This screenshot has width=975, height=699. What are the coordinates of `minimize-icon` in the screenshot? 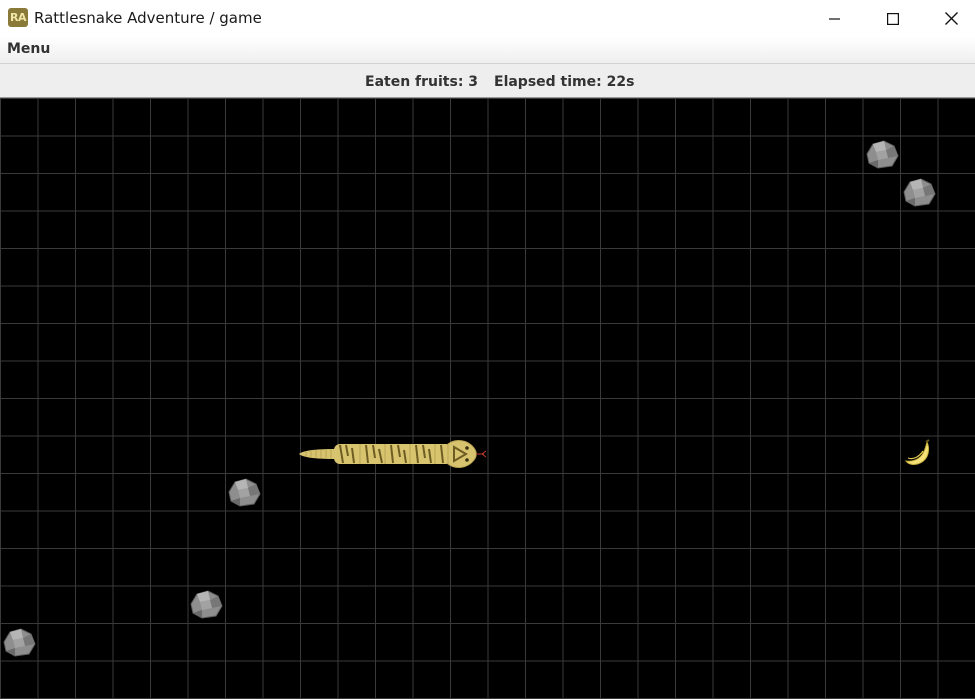 It's located at (834, 18).